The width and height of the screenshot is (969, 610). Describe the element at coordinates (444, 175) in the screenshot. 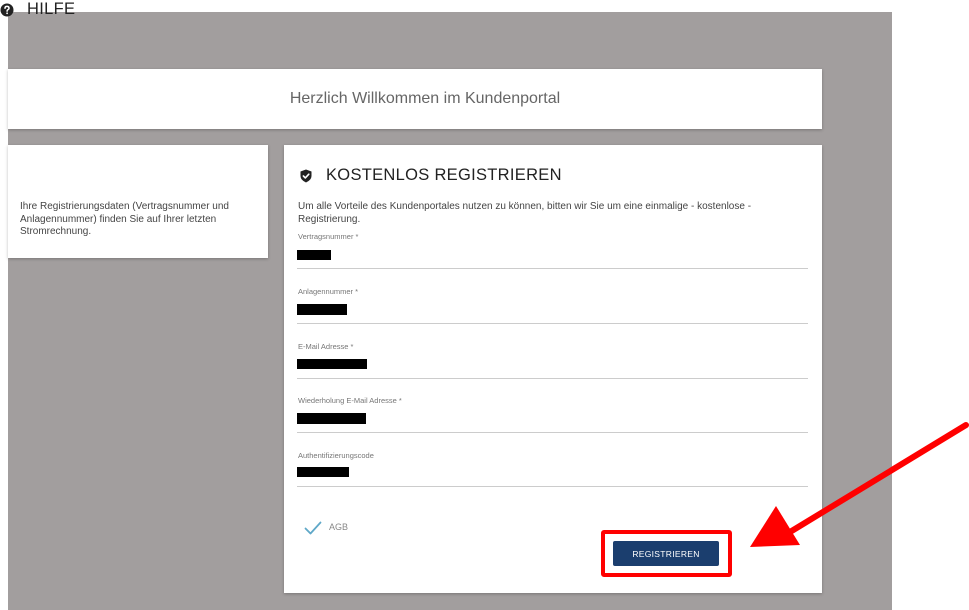

I see `registration-title: KOSTENLOS REGISTRIEREN` at that location.